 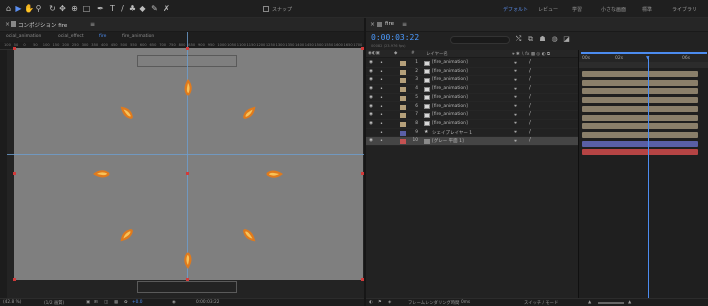 I want to click on switches-header: ⚹ ✱ ∖ fx ▩ ◎ ◐ ⧉, so click(x=531, y=54).